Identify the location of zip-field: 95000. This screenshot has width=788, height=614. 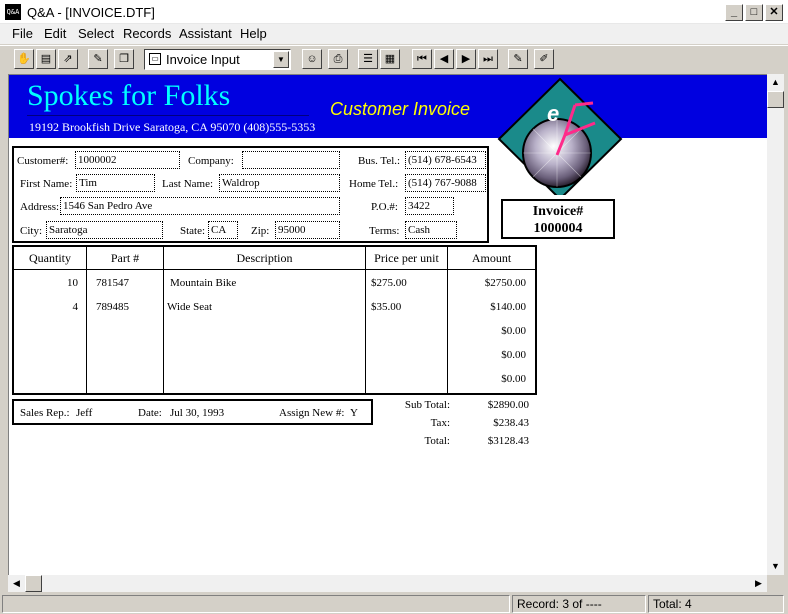
(307, 230).